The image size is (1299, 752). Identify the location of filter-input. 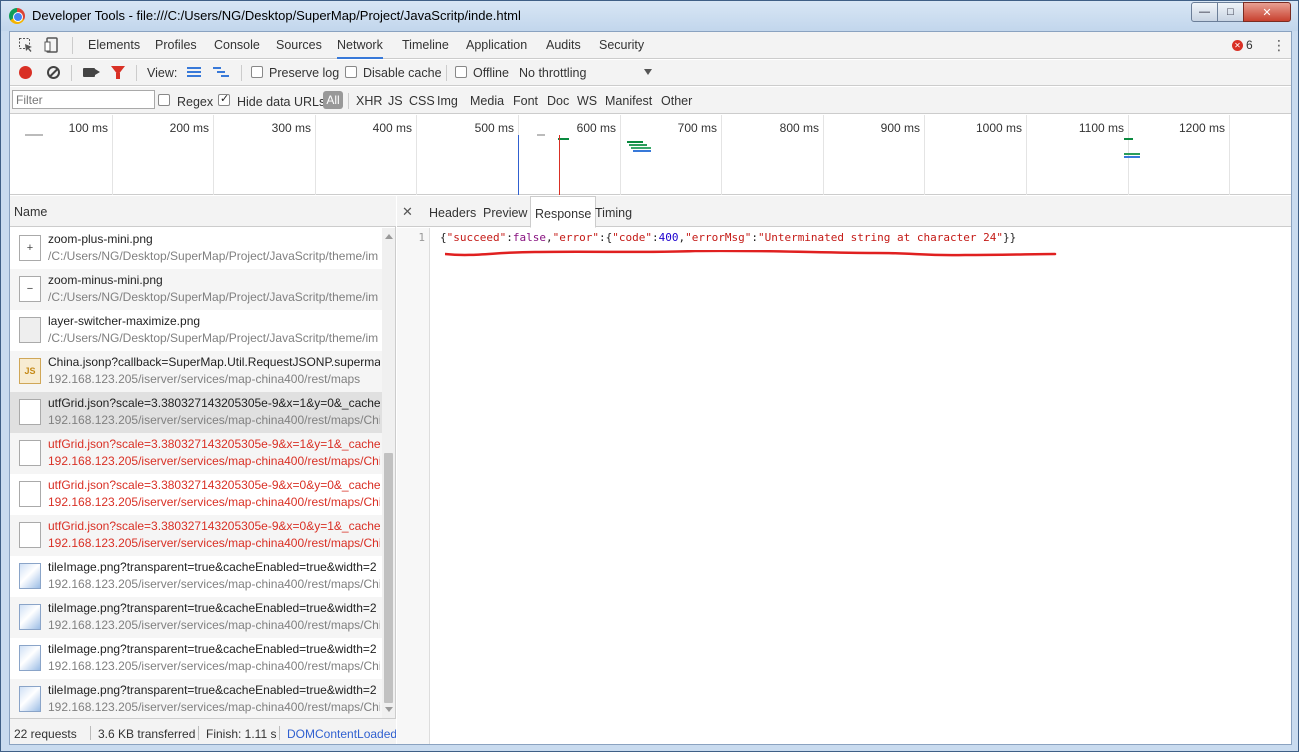
(83, 99).